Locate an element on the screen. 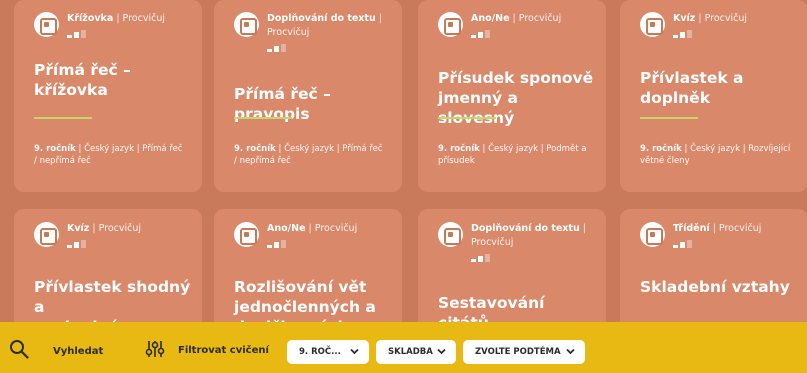 The image size is (807, 373). card-title: Přímá řeč – křížovka is located at coordinates (82, 80).